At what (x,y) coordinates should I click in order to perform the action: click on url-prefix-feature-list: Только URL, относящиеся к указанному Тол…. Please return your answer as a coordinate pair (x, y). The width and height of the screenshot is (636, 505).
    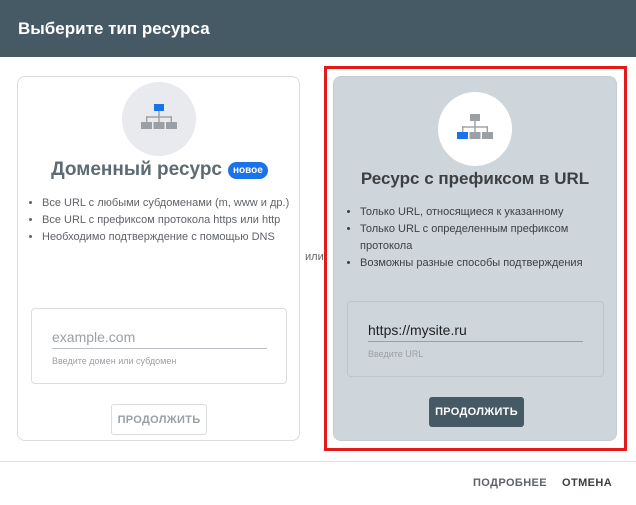
    Looking at the image, I should click on (473, 238).